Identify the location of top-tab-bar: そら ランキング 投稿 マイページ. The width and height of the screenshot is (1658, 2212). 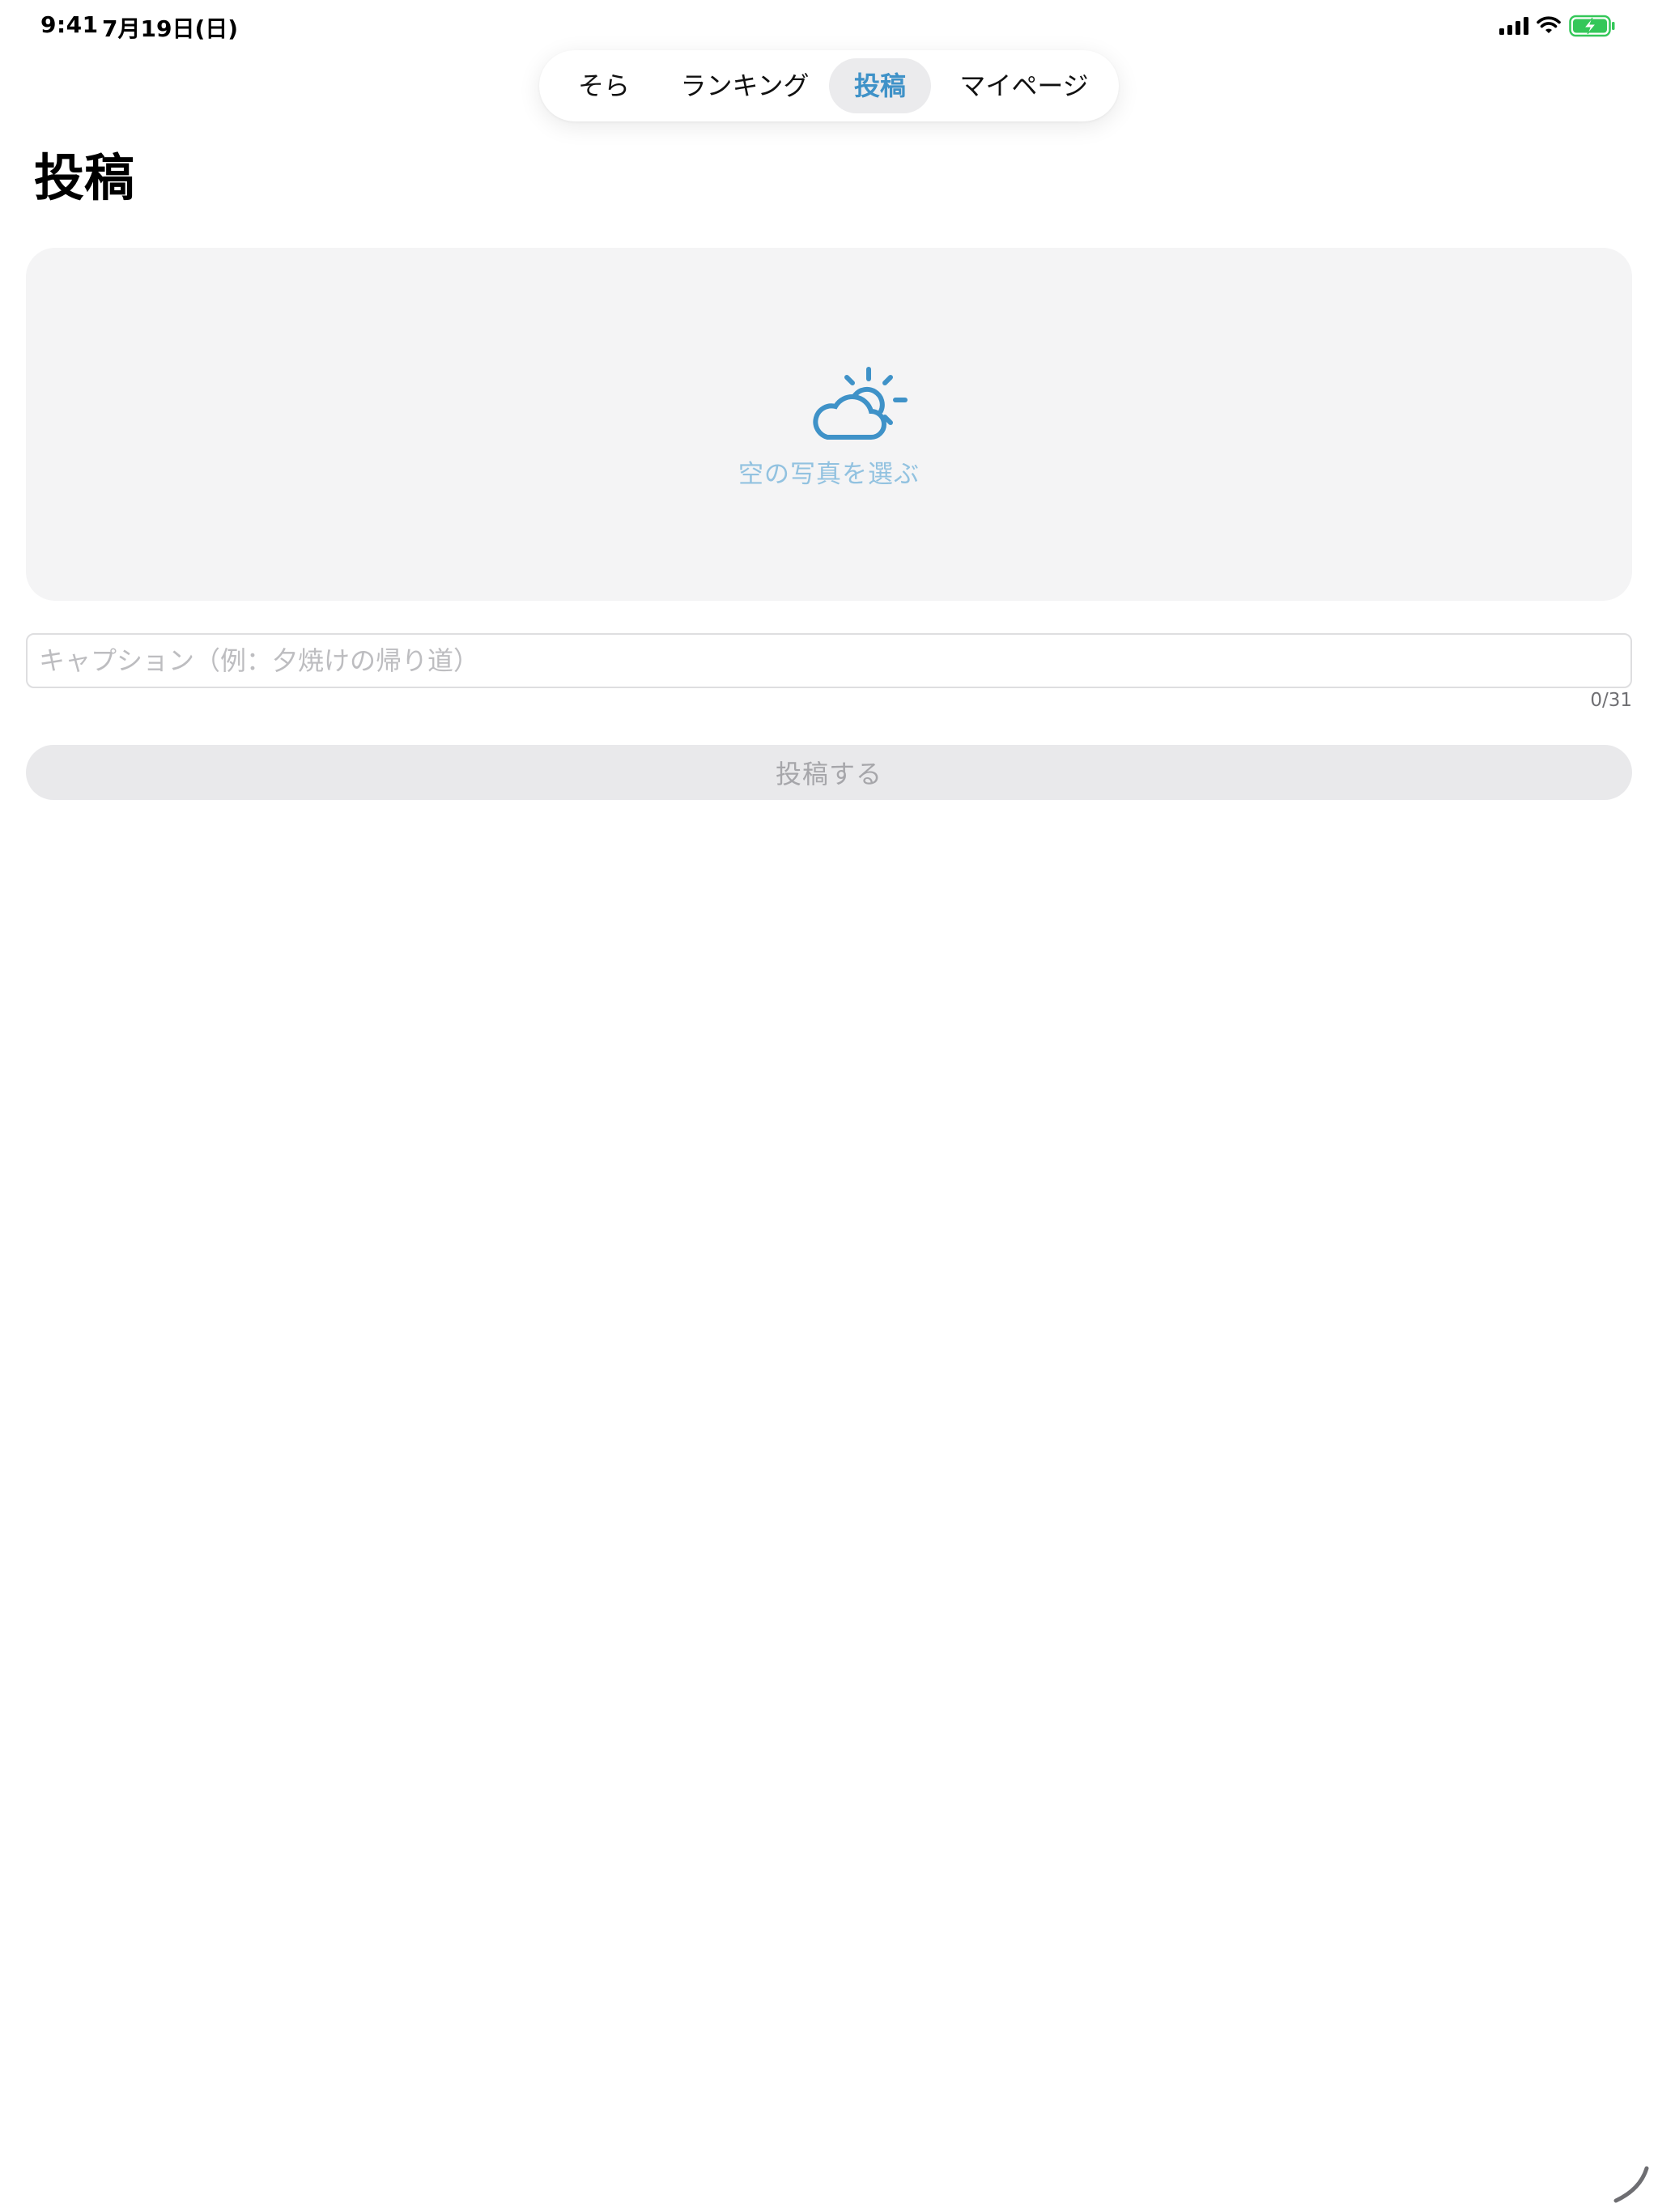
(829, 86).